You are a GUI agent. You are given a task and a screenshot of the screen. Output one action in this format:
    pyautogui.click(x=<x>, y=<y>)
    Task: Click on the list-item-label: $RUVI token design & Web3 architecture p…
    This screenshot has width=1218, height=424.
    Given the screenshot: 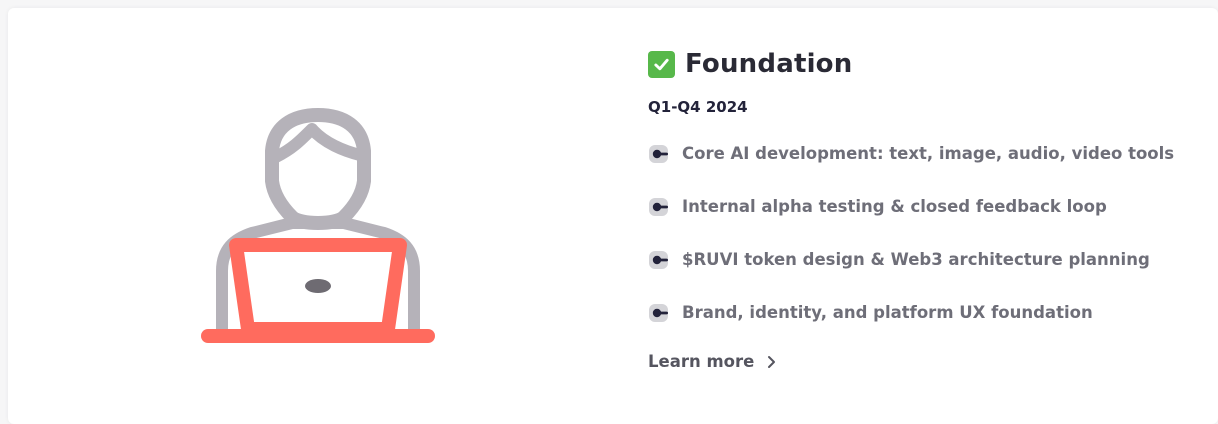 What is the action you would take?
    pyautogui.click(x=916, y=259)
    